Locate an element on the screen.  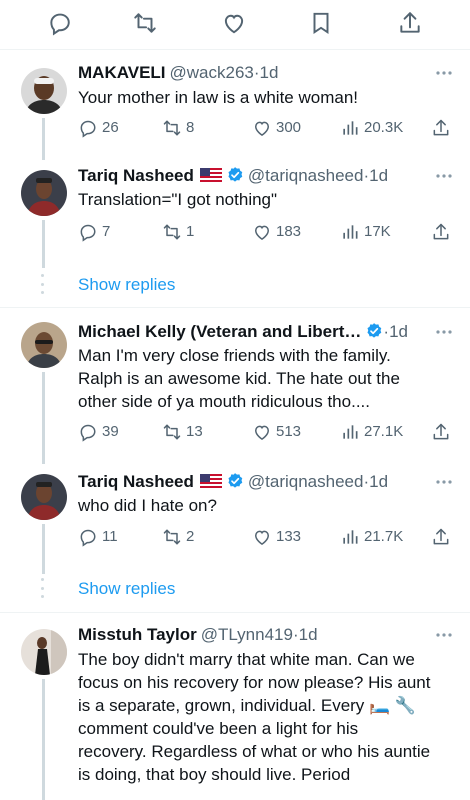
post-header: Michael Kelly (Veteran and Libert… ·1d is located at coordinates (252, 332).